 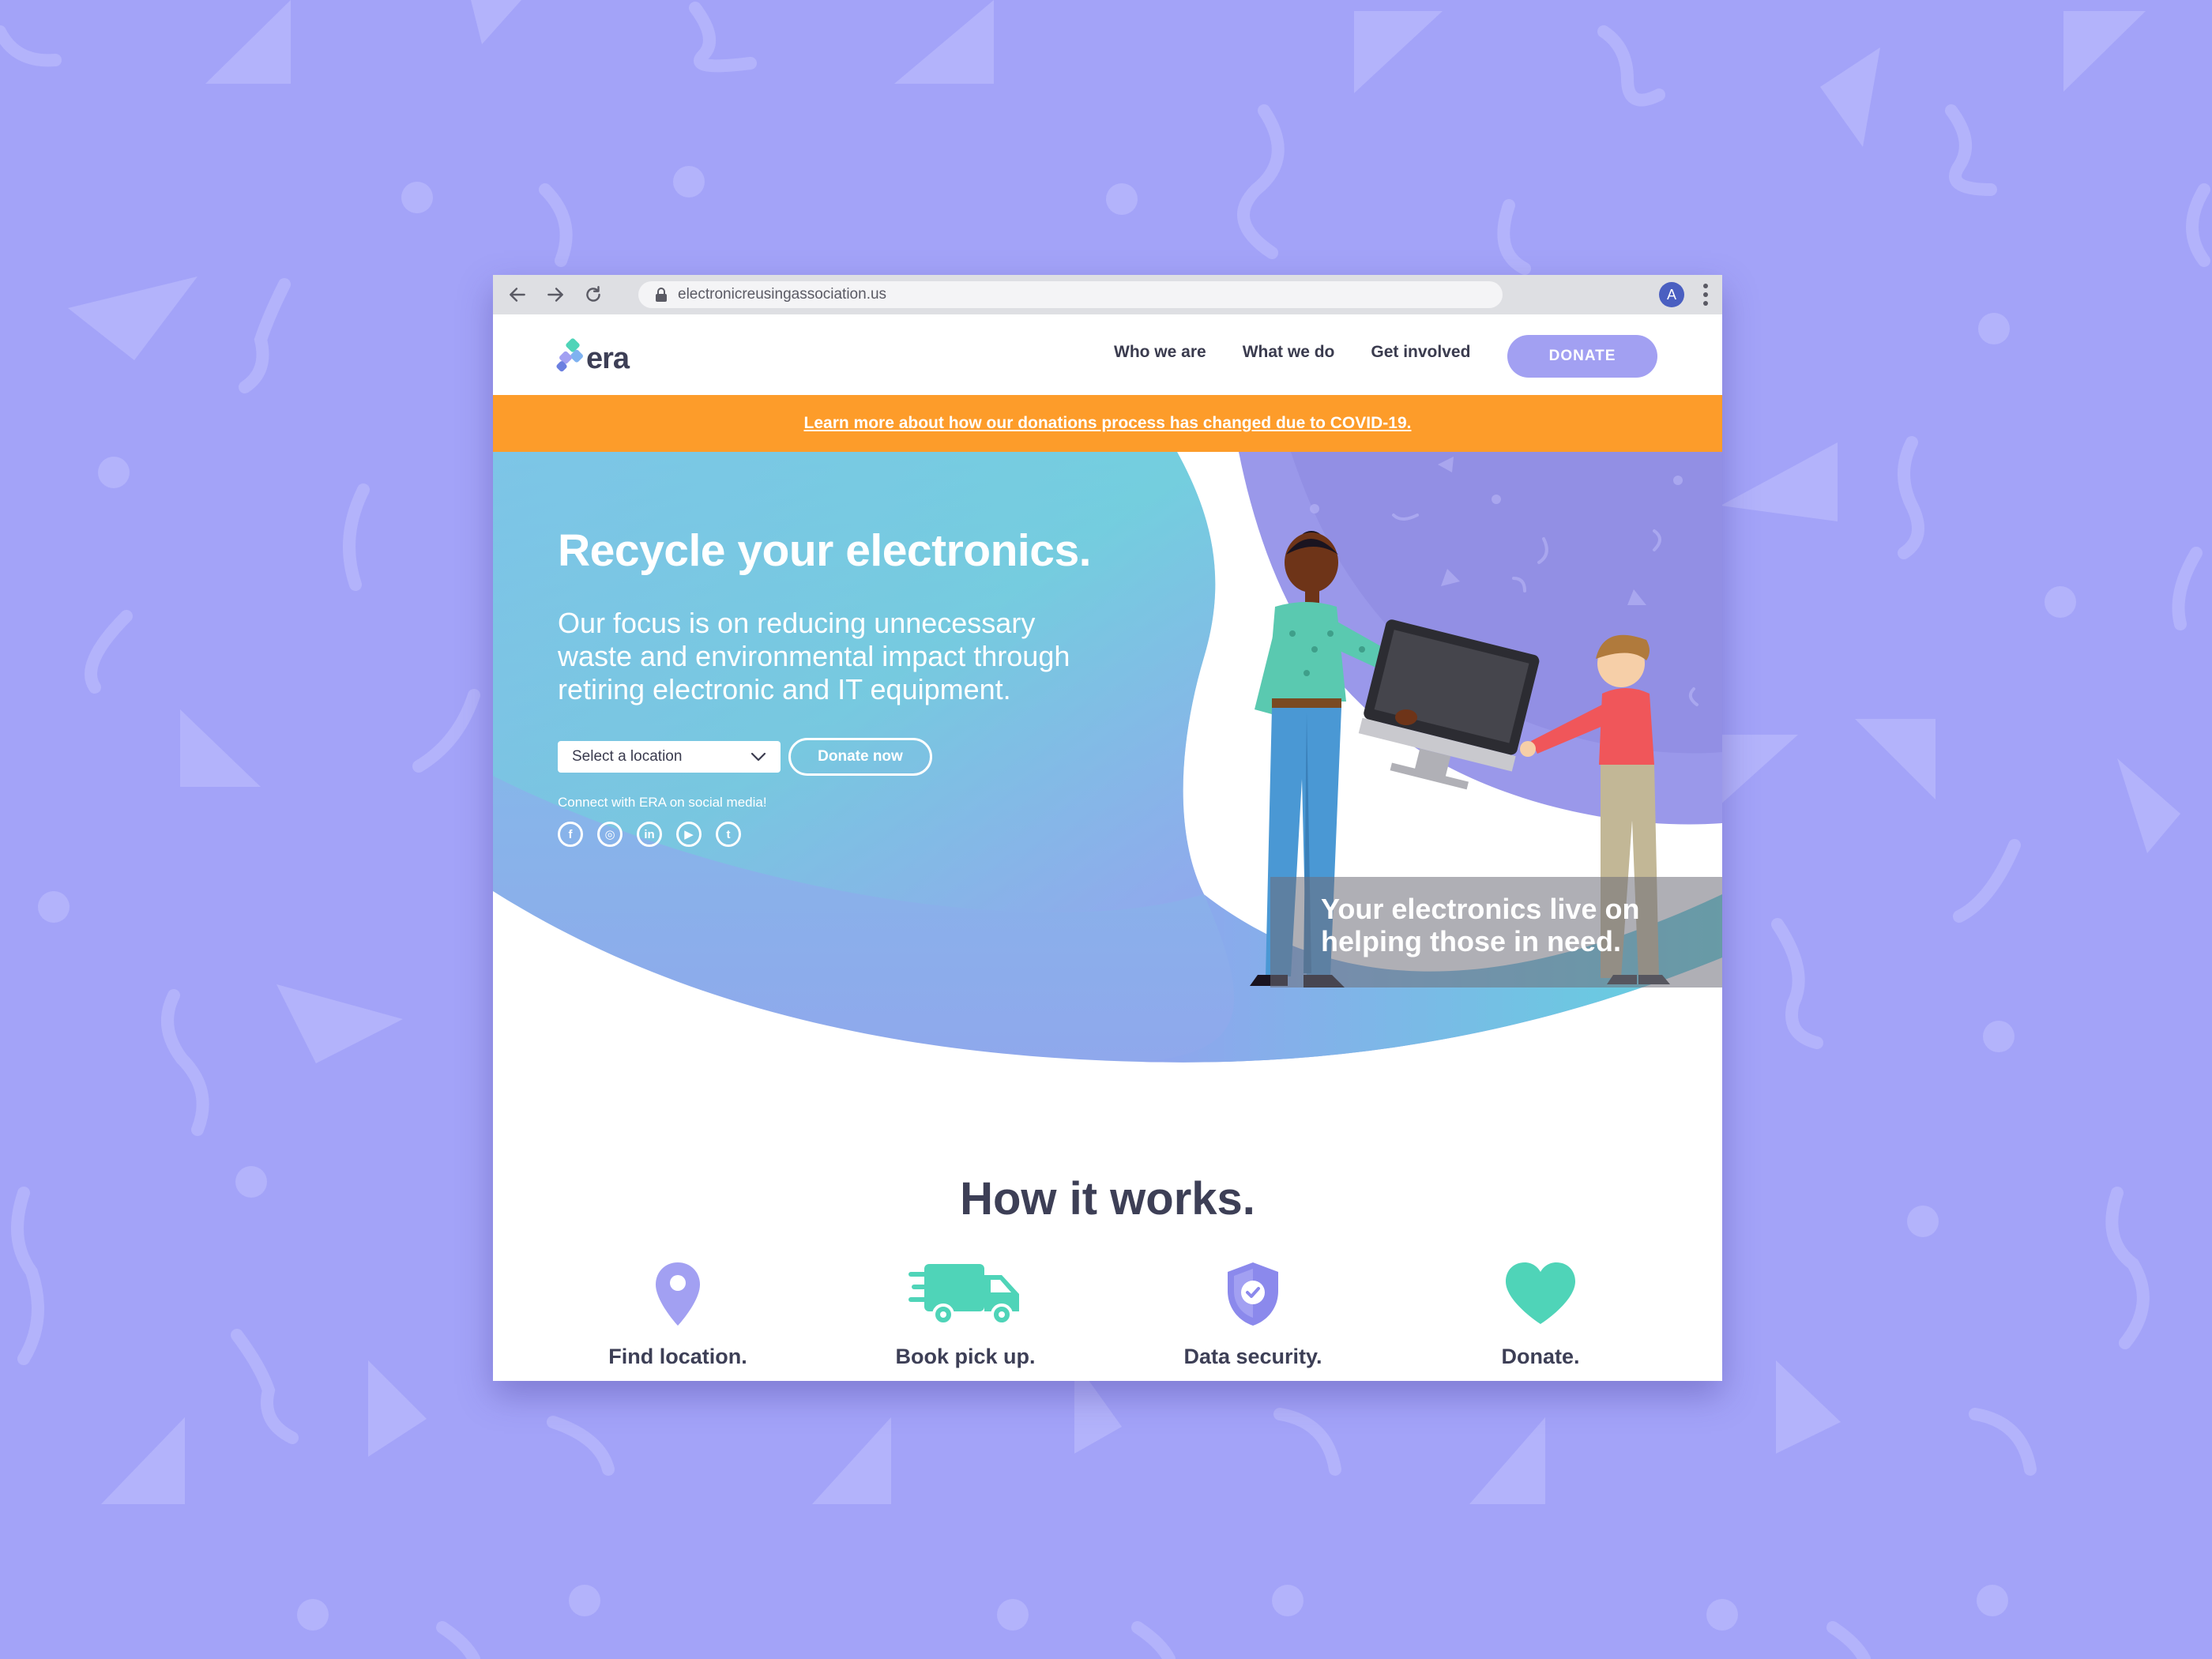 I want to click on truck-icon, so click(x=963, y=1295).